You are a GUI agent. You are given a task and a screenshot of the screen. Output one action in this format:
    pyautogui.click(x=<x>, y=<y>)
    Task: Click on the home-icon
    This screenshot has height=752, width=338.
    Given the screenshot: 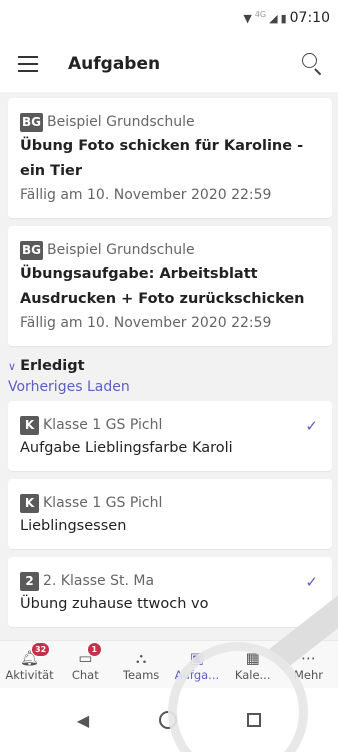 What is the action you would take?
    pyautogui.click(x=168, y=720)
    